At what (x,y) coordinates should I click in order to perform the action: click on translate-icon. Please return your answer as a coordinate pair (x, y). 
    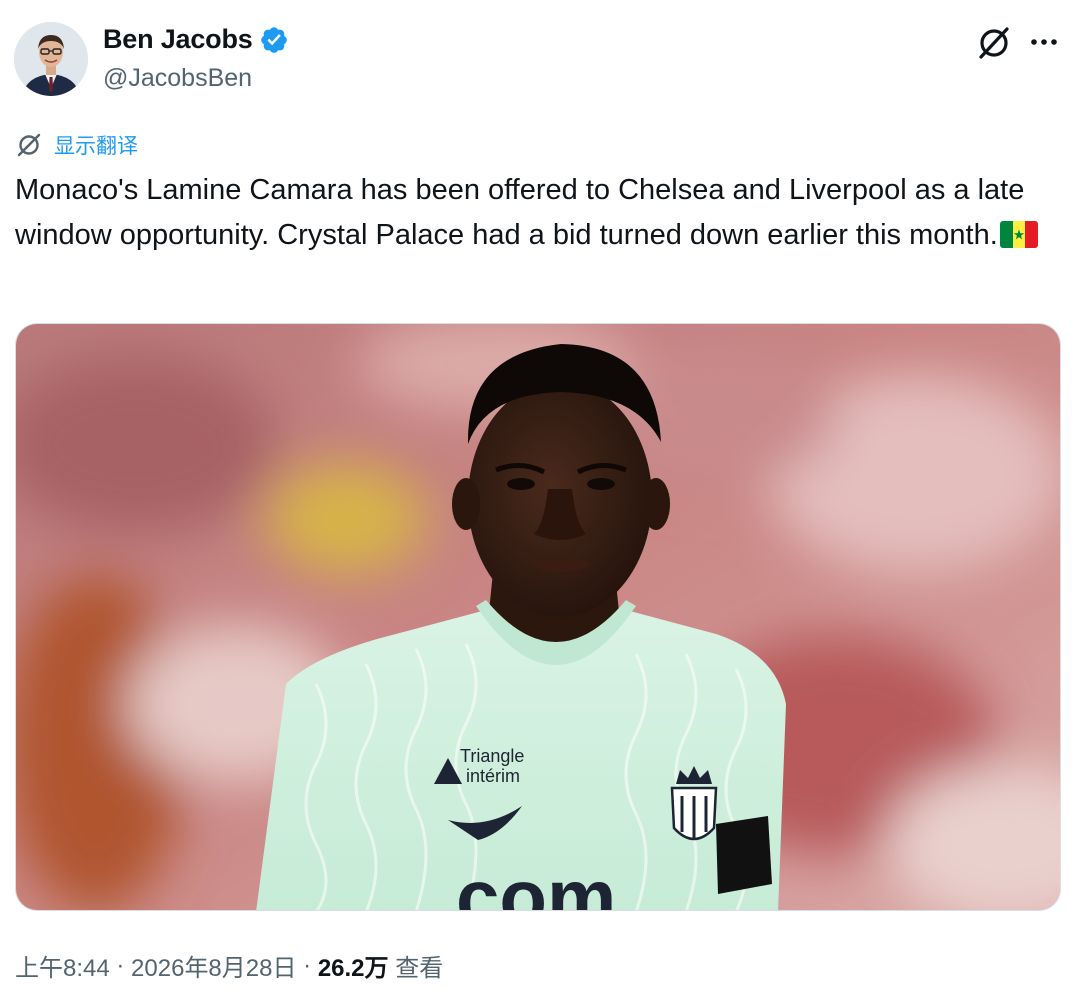
    Looking at the image, I should click on (29, 145).